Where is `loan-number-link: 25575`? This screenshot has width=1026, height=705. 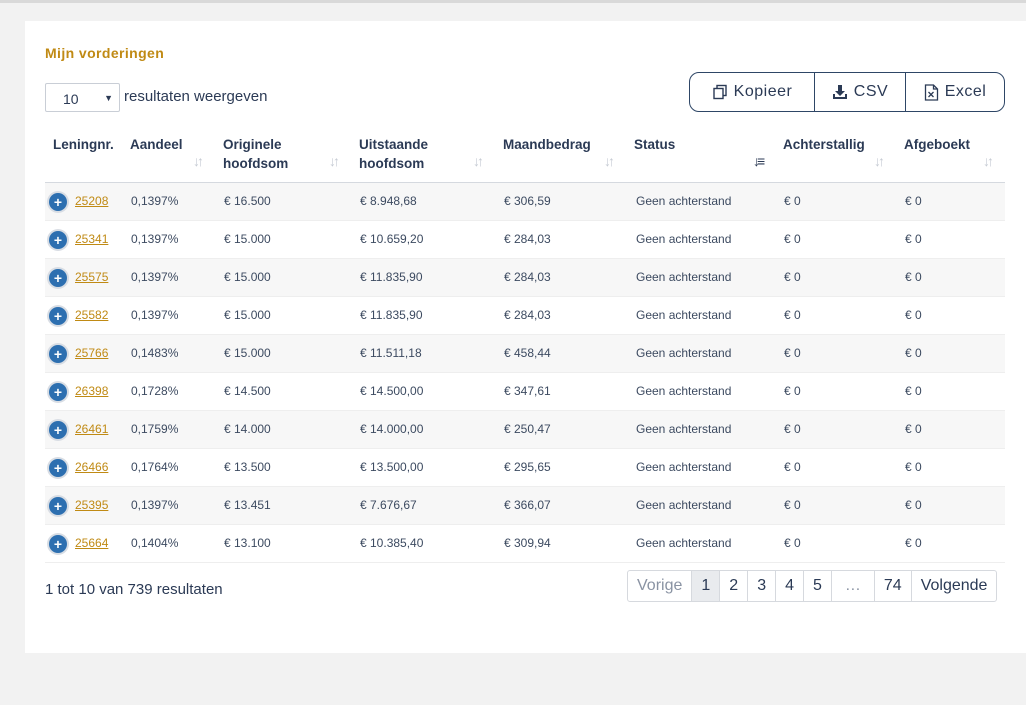 loan-number-link: 25575 is located at coordinates (91, 277).